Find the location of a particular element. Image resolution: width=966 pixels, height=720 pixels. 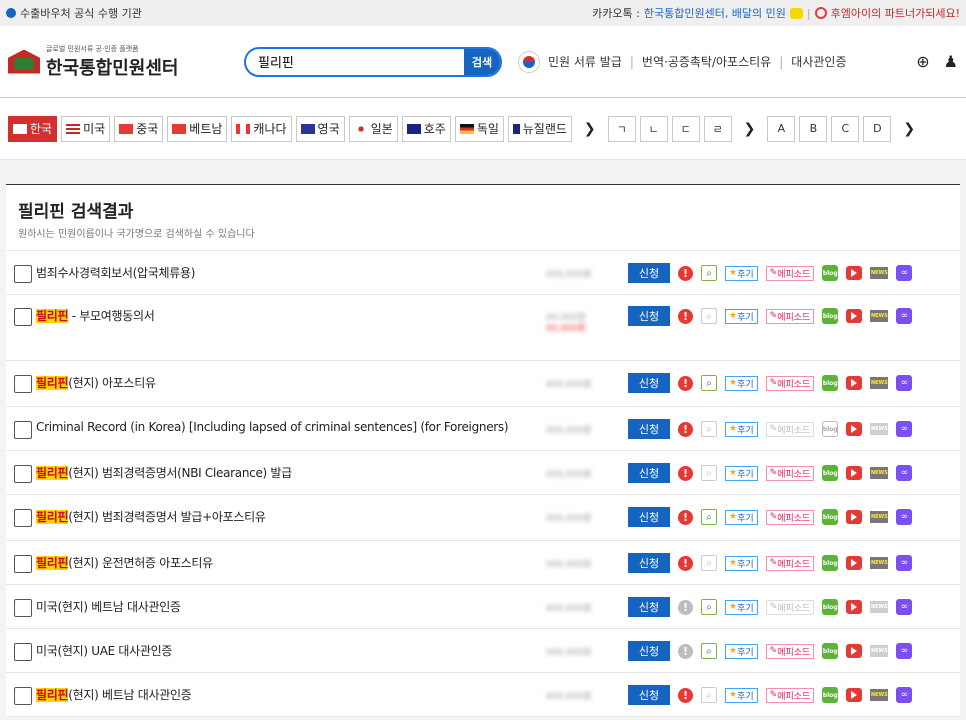

search-button: 검색 is located at coordinates (482, 61).